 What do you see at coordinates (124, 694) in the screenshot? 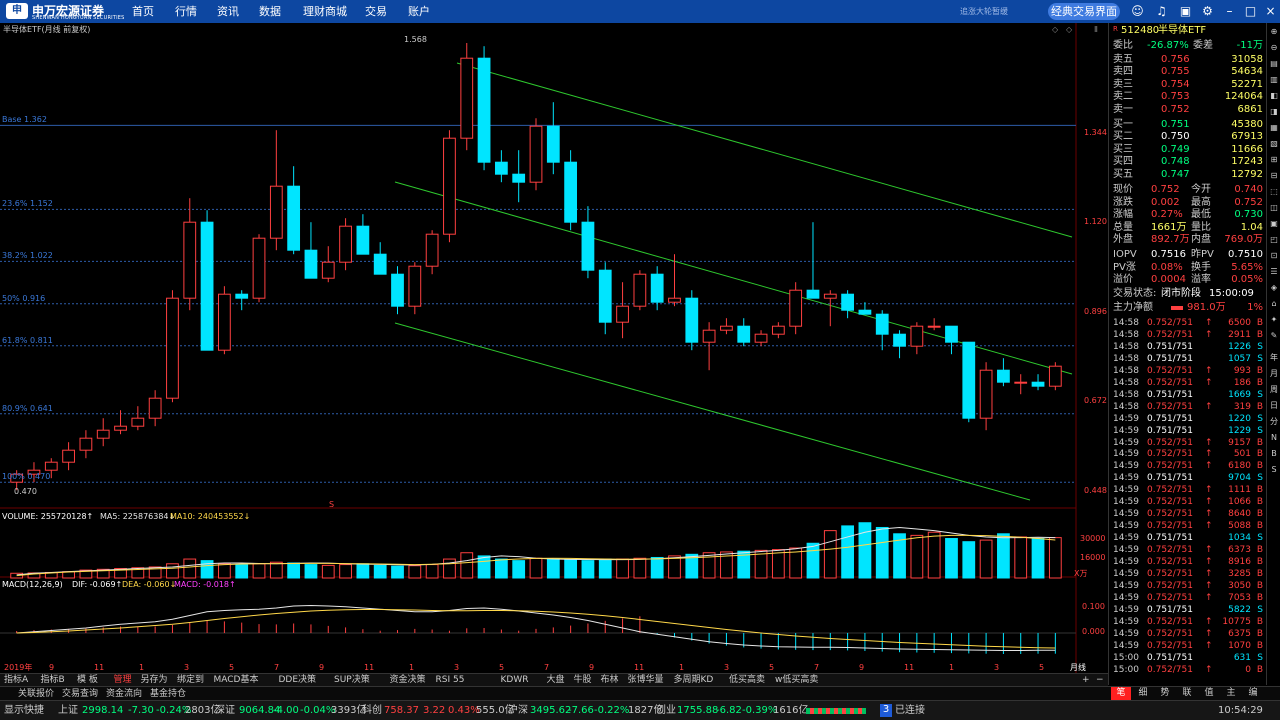
I see `tab2-资金流向: 资金流向` at bounding box center [124, 694].